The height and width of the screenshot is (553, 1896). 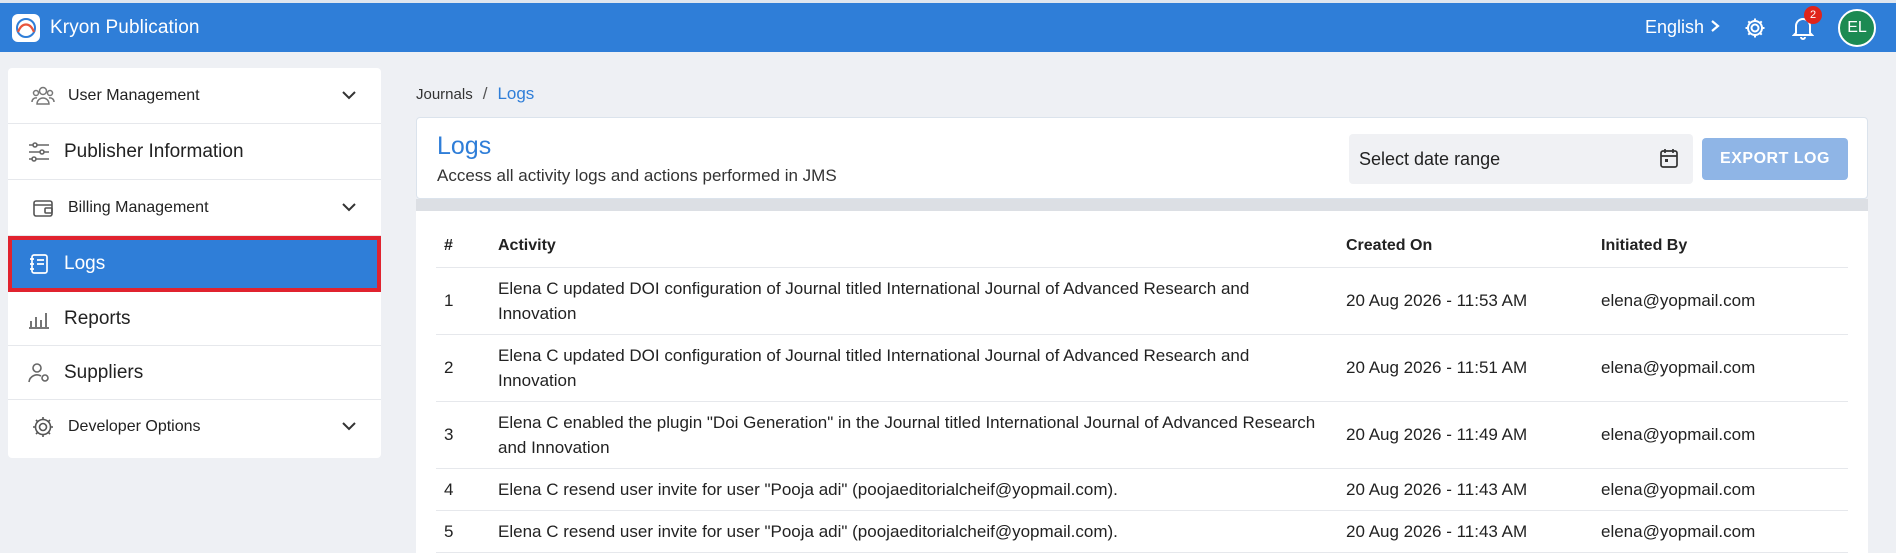 I want to click on gear-icon, so click(x=43, y=427).